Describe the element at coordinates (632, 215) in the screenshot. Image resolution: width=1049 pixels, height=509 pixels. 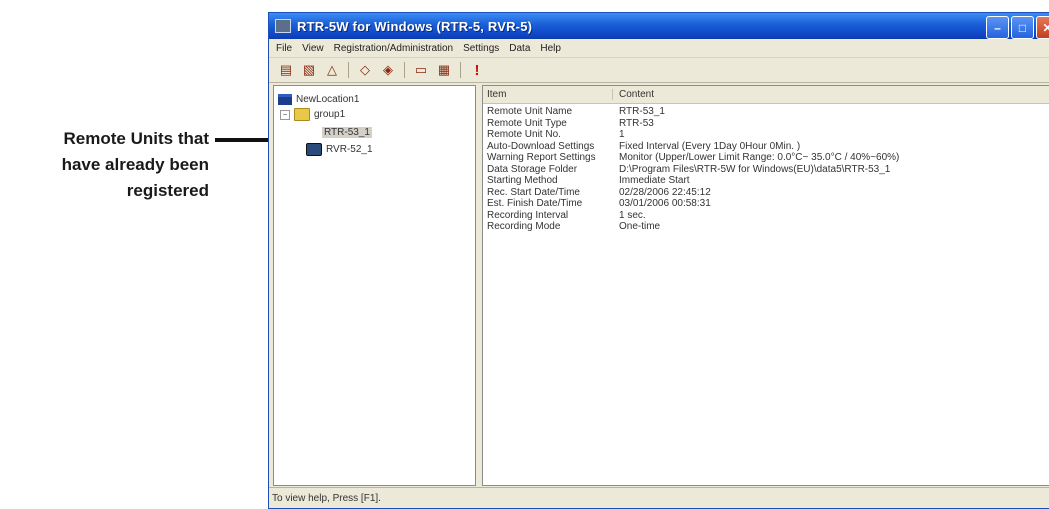
I see `row-content: 1 sec.` at that location.